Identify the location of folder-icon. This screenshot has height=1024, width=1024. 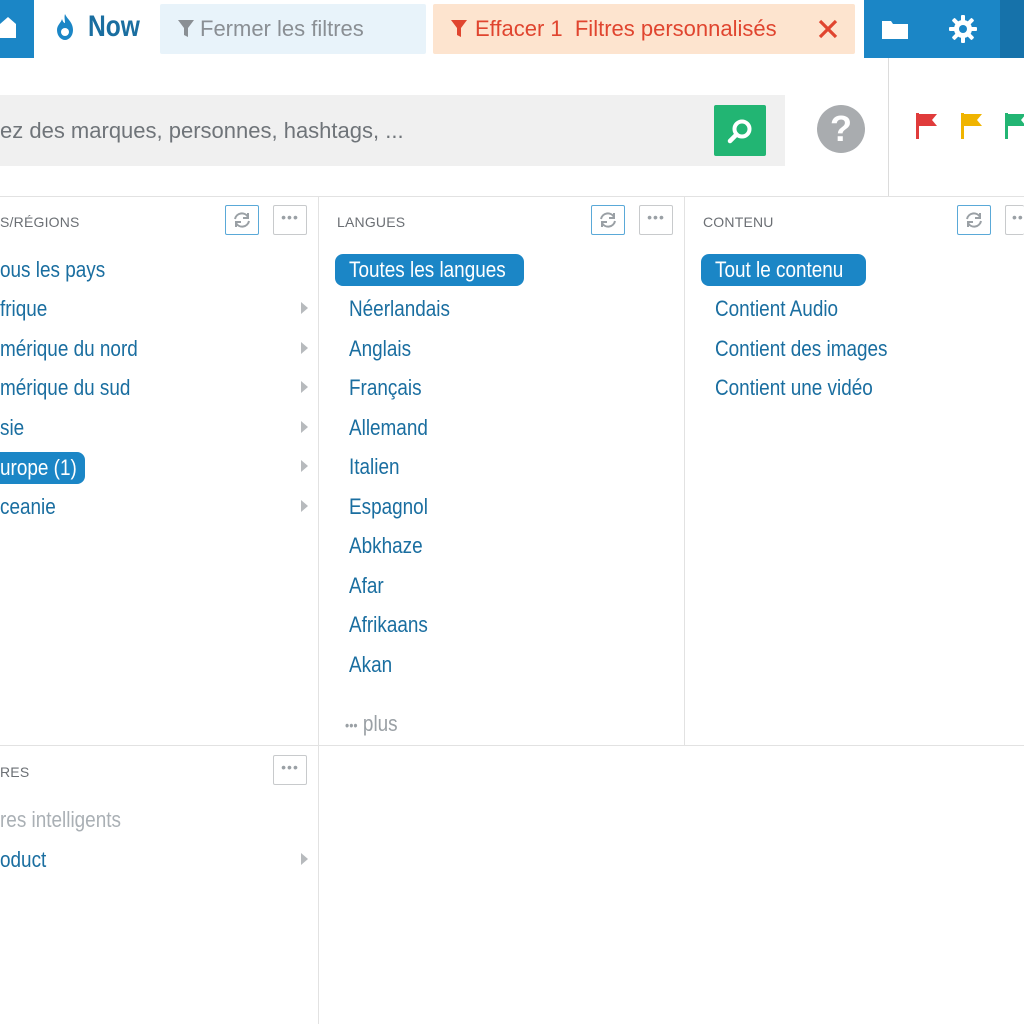
(895, 30).